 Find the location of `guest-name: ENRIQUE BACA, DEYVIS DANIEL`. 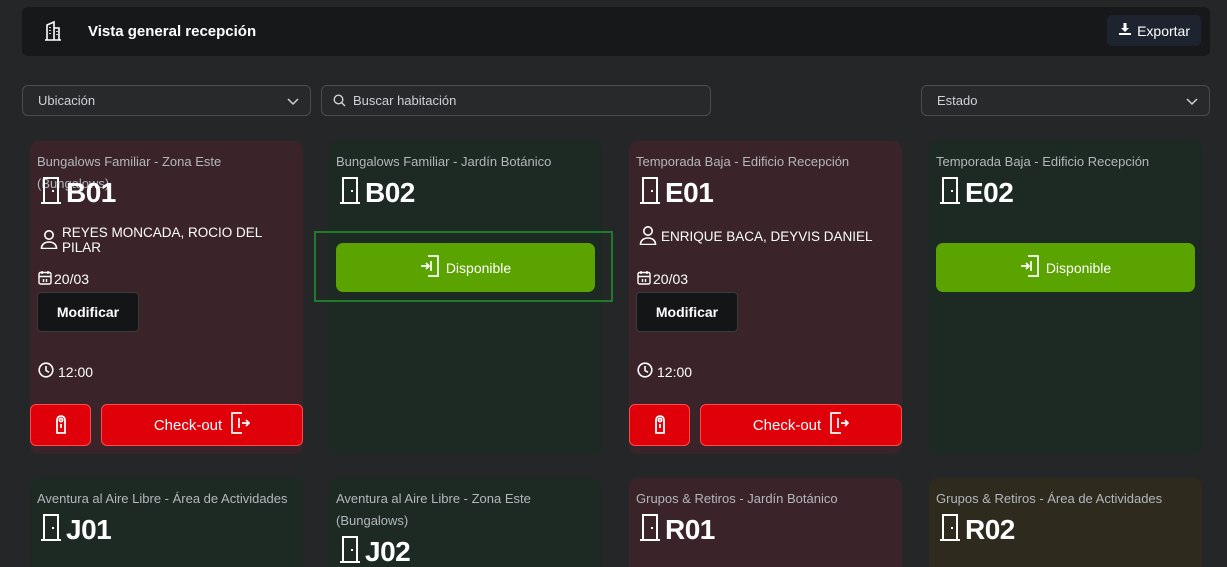

guest-name: ENRIQUE BACA, DEYVIS DANIEL is located at coordinates (756, 236).